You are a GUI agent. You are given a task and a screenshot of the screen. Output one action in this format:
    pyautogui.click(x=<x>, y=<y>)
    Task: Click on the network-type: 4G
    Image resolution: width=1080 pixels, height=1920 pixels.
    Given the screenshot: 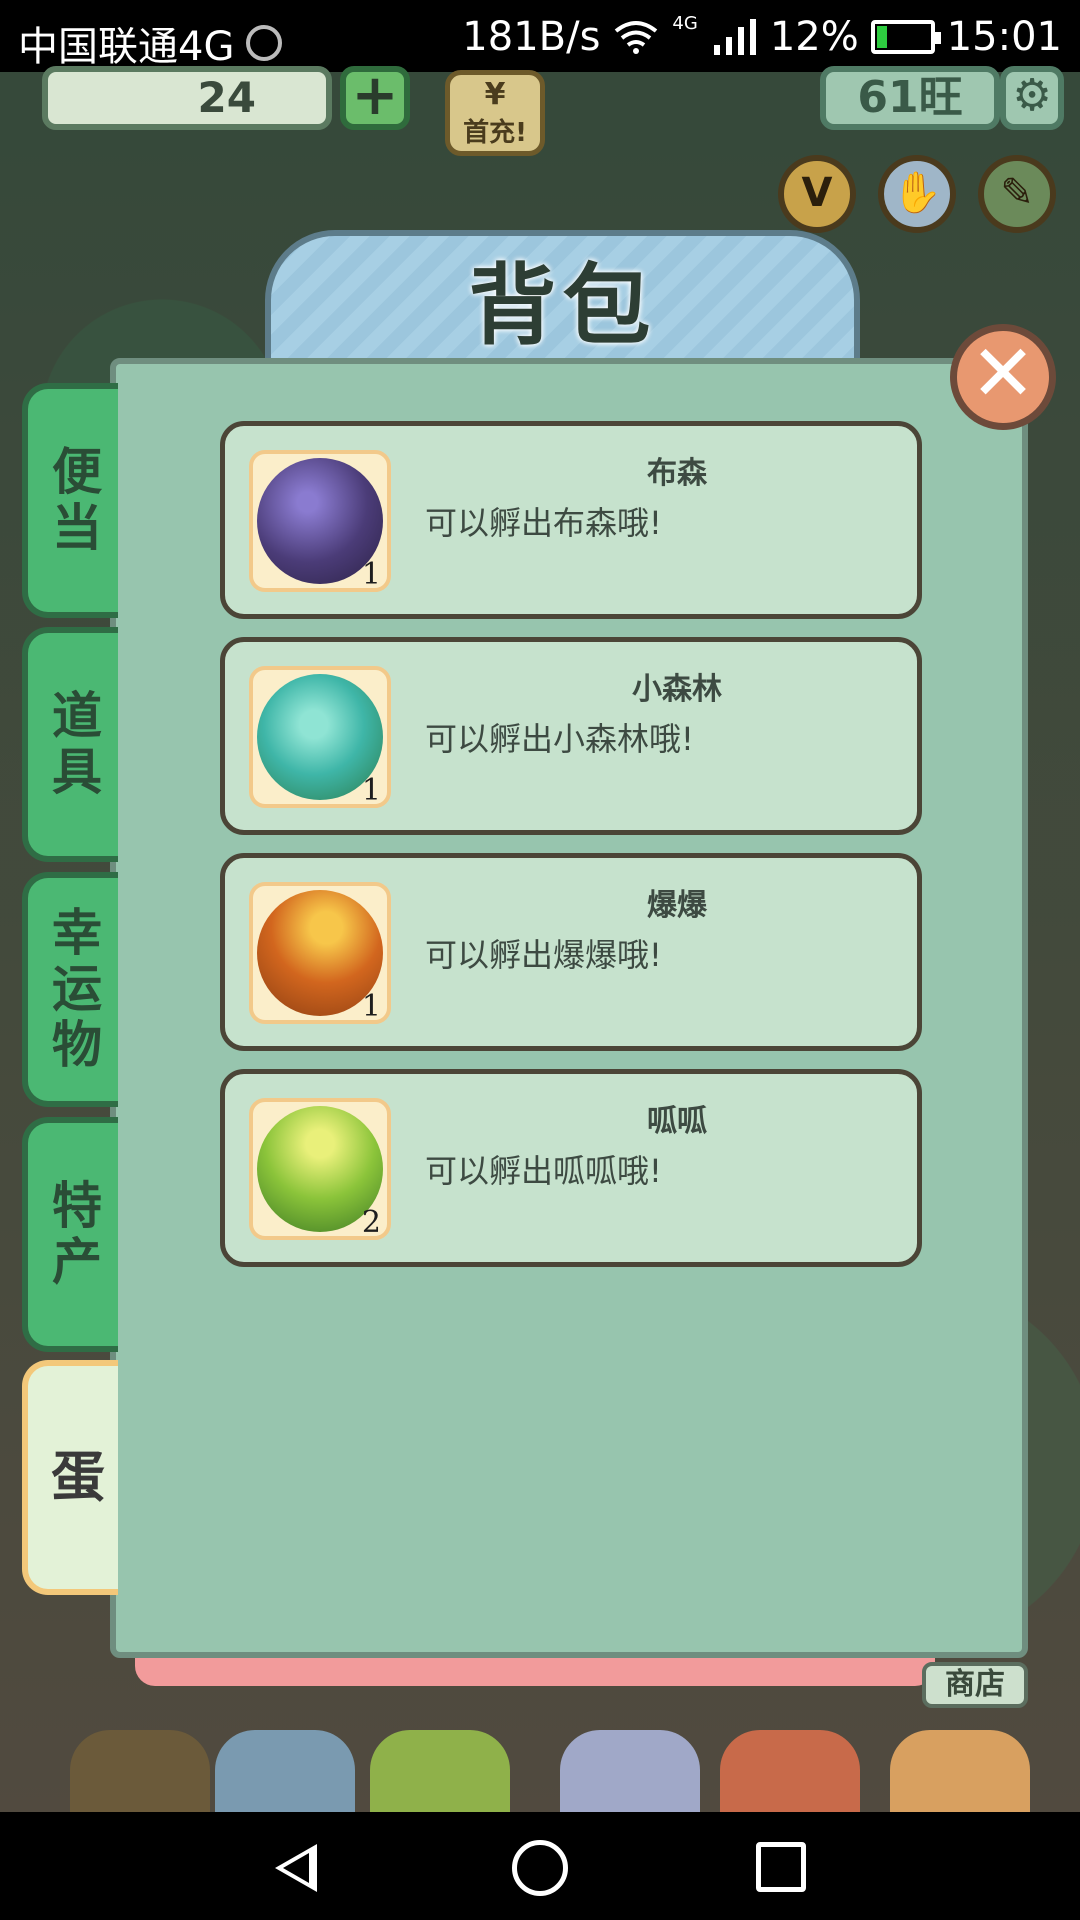 What is the action you would take?
    pyautogui.click(x=685, y=23)
    